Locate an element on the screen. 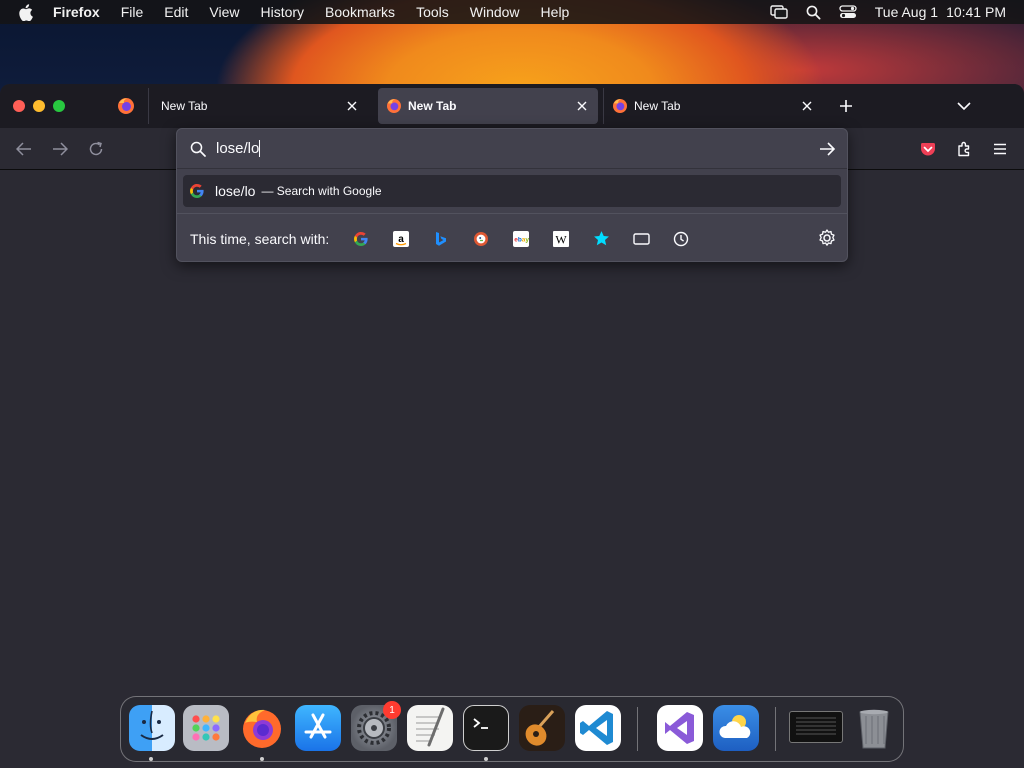  engine-bookmarks-button is located at coordinates (601, 239).